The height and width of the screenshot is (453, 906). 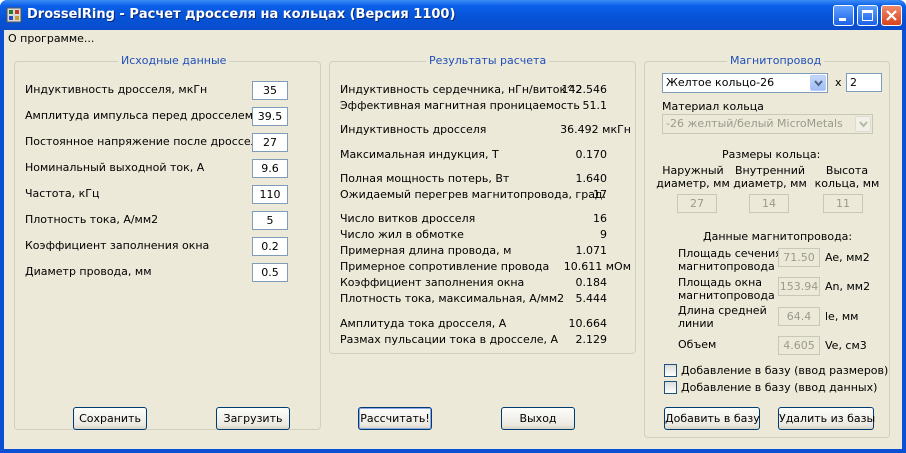 I want to click on result-value: 10.611 мОм, so click(x=597, y=266).